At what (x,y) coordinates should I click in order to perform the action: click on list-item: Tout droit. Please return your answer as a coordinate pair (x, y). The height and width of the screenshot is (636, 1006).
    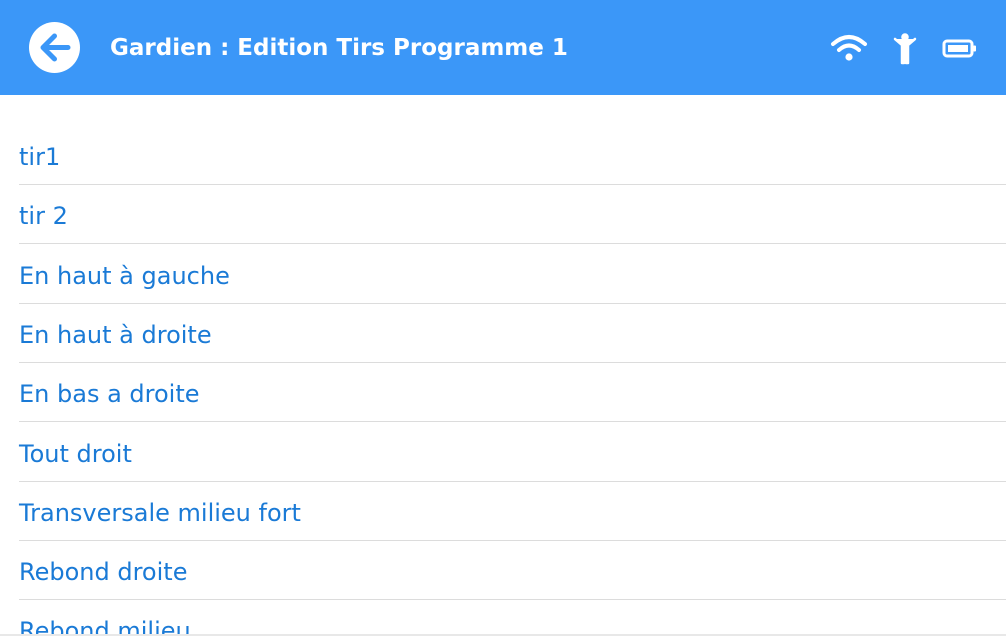
    Looking at the image, I should click on (512, 452).